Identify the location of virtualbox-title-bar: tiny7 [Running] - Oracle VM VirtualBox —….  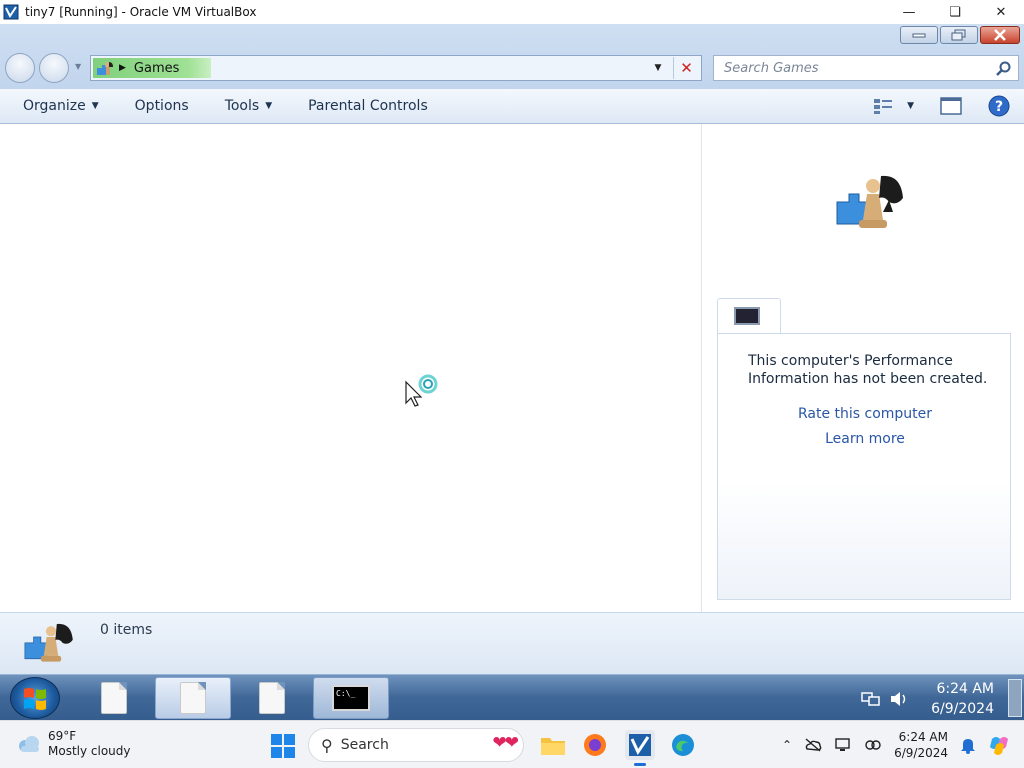
(512, 12).